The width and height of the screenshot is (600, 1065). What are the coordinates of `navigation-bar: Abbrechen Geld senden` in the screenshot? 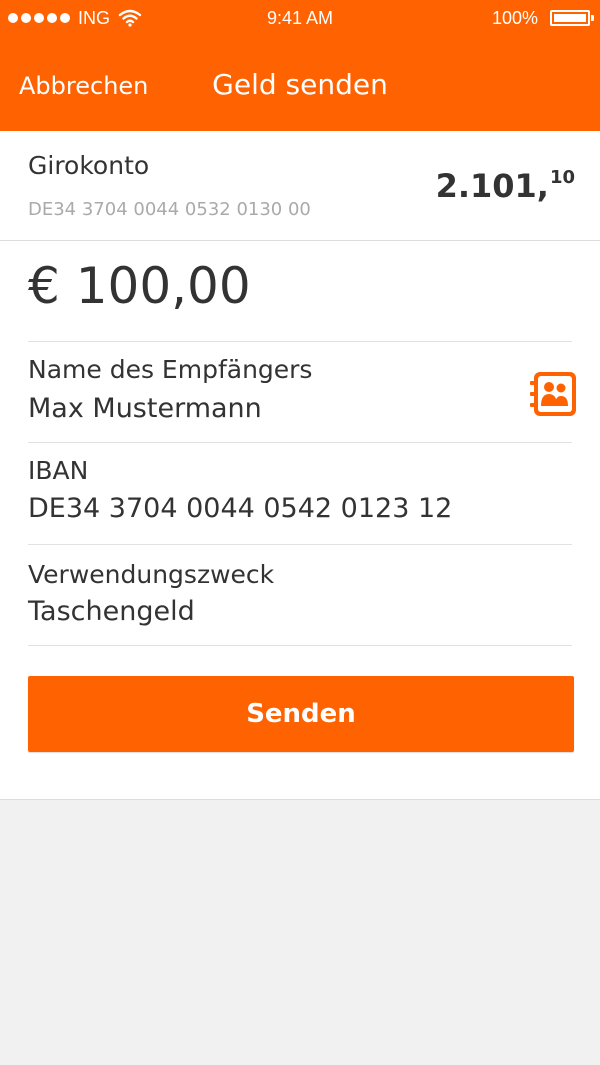 It's located at (300, 87).